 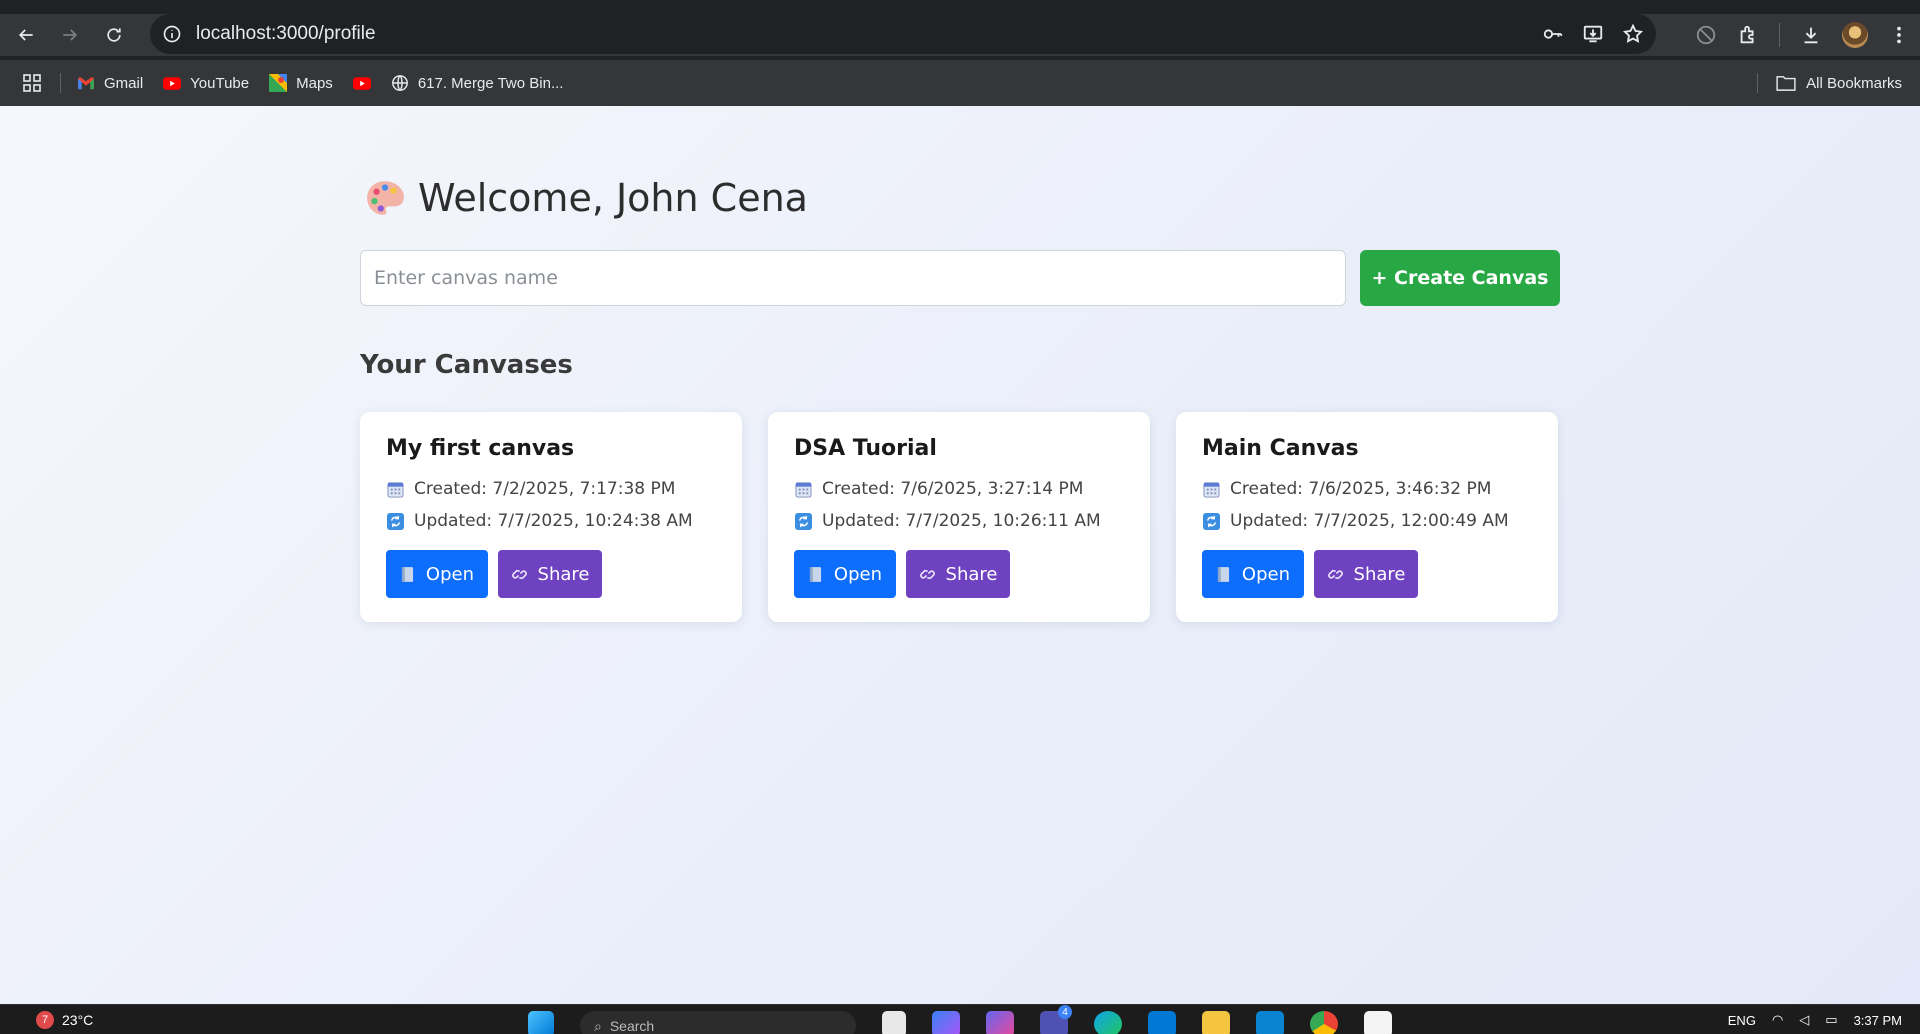 What do you see at coordinates (1324, 1022) in the screenshot?
I see `chrome-icon` at bounding box center [1324, 1022].